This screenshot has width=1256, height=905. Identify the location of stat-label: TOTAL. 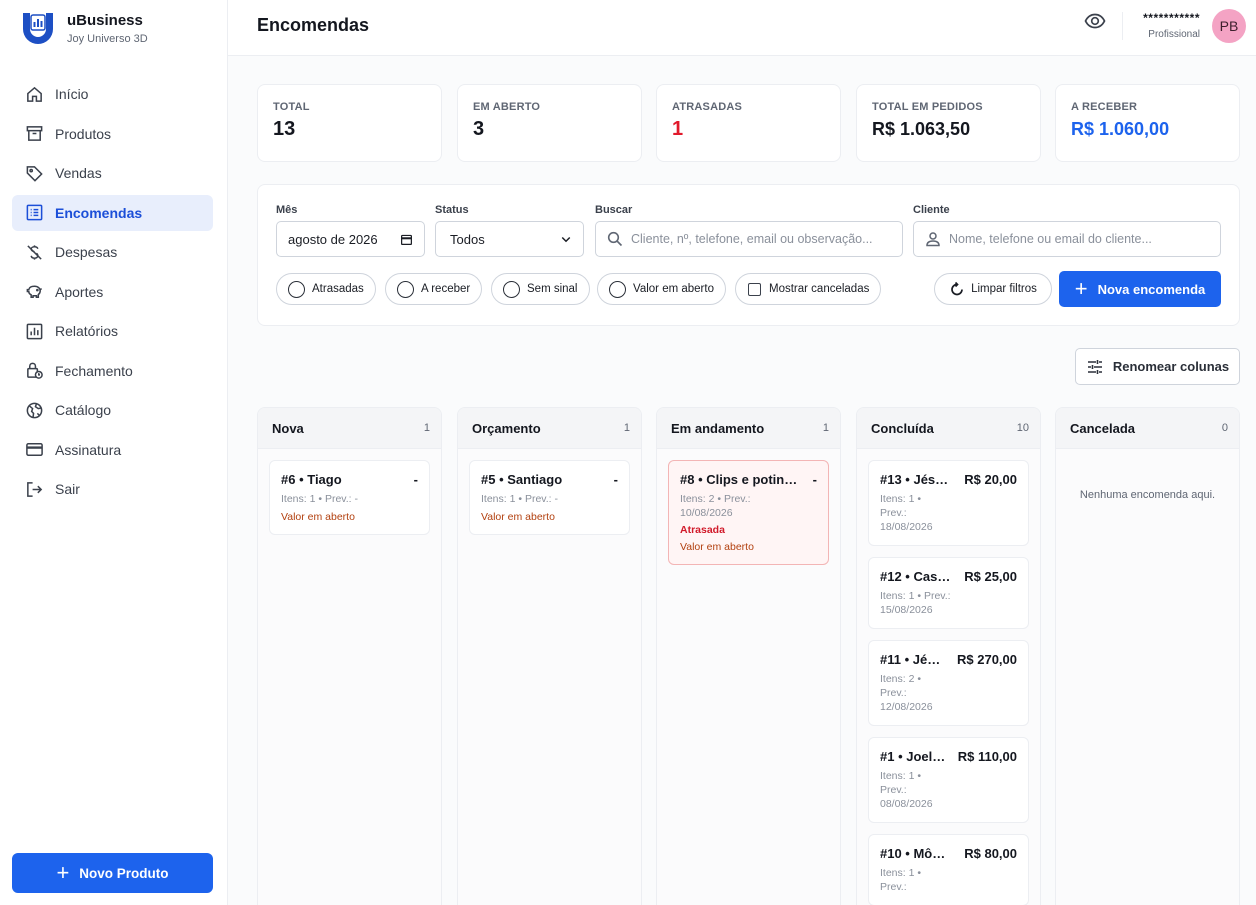
(291, 107).